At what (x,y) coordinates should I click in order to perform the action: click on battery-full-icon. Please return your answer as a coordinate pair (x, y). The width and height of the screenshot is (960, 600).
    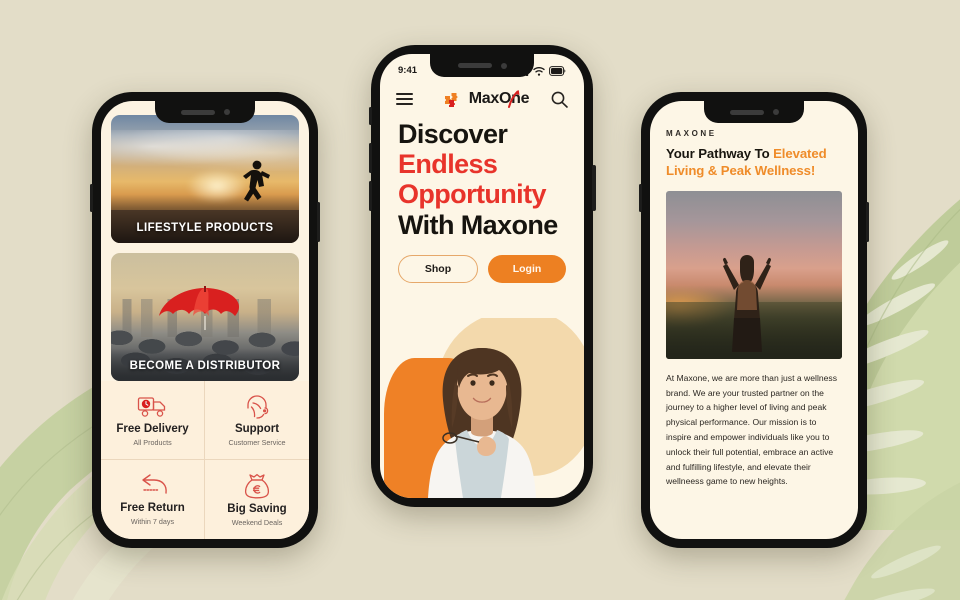
    Looking at the image, I should click on (557, 70).